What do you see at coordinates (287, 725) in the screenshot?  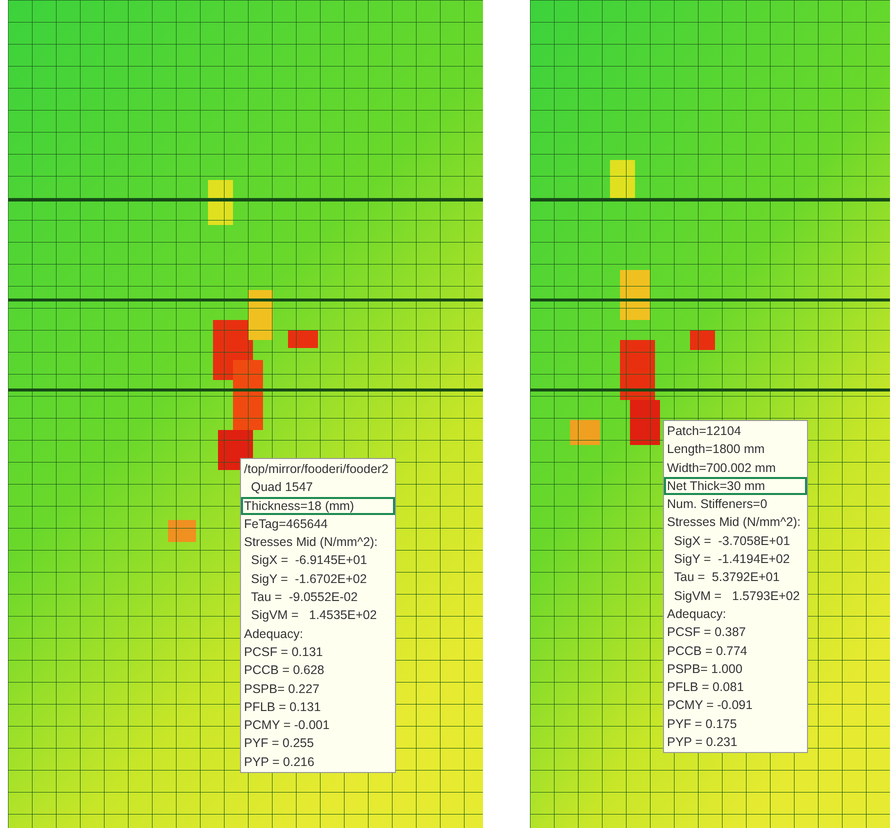 I see `tooltip-line: PCMY = -0.001` at bounding box center [287, 725].